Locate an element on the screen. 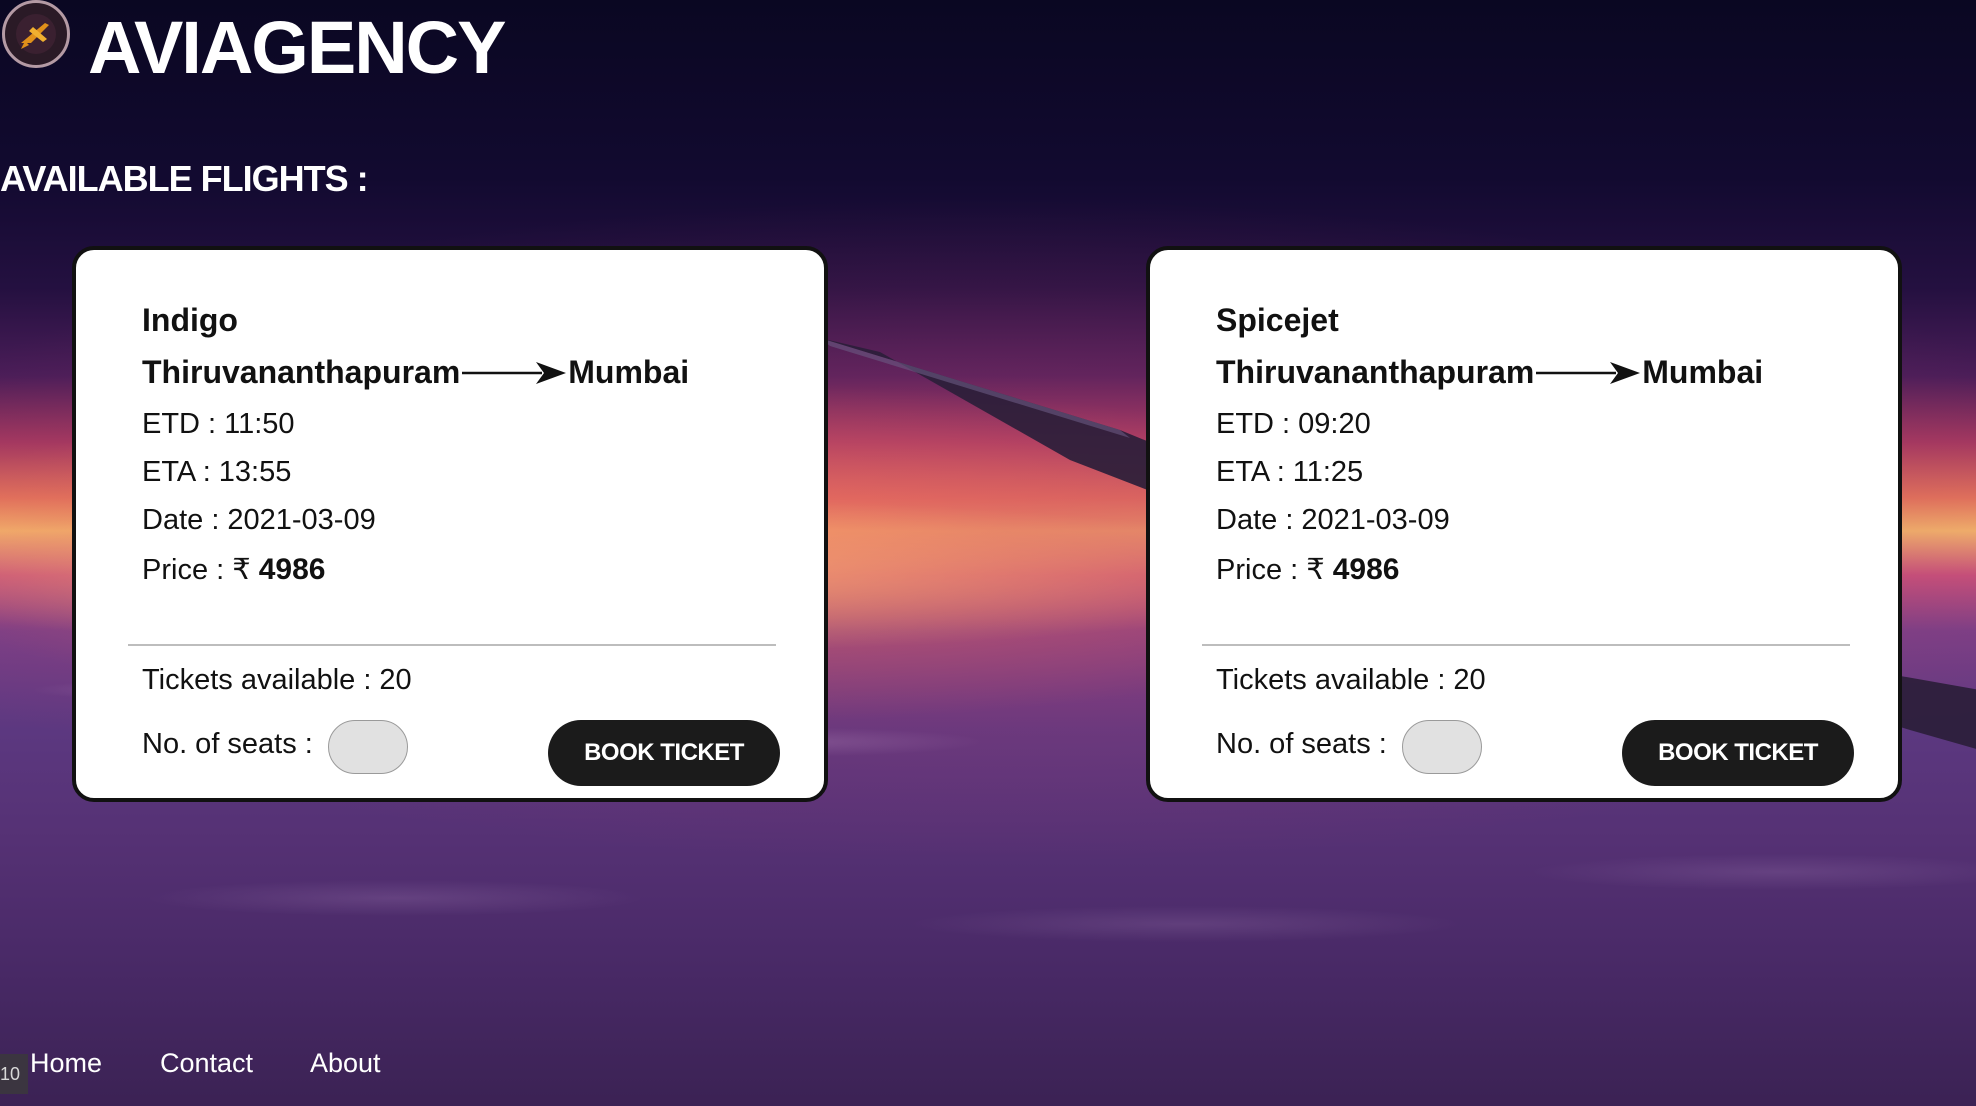 This screenshot has width=1976, height=1106. etd-value: 11:50 is located at coordinates (259, 424).